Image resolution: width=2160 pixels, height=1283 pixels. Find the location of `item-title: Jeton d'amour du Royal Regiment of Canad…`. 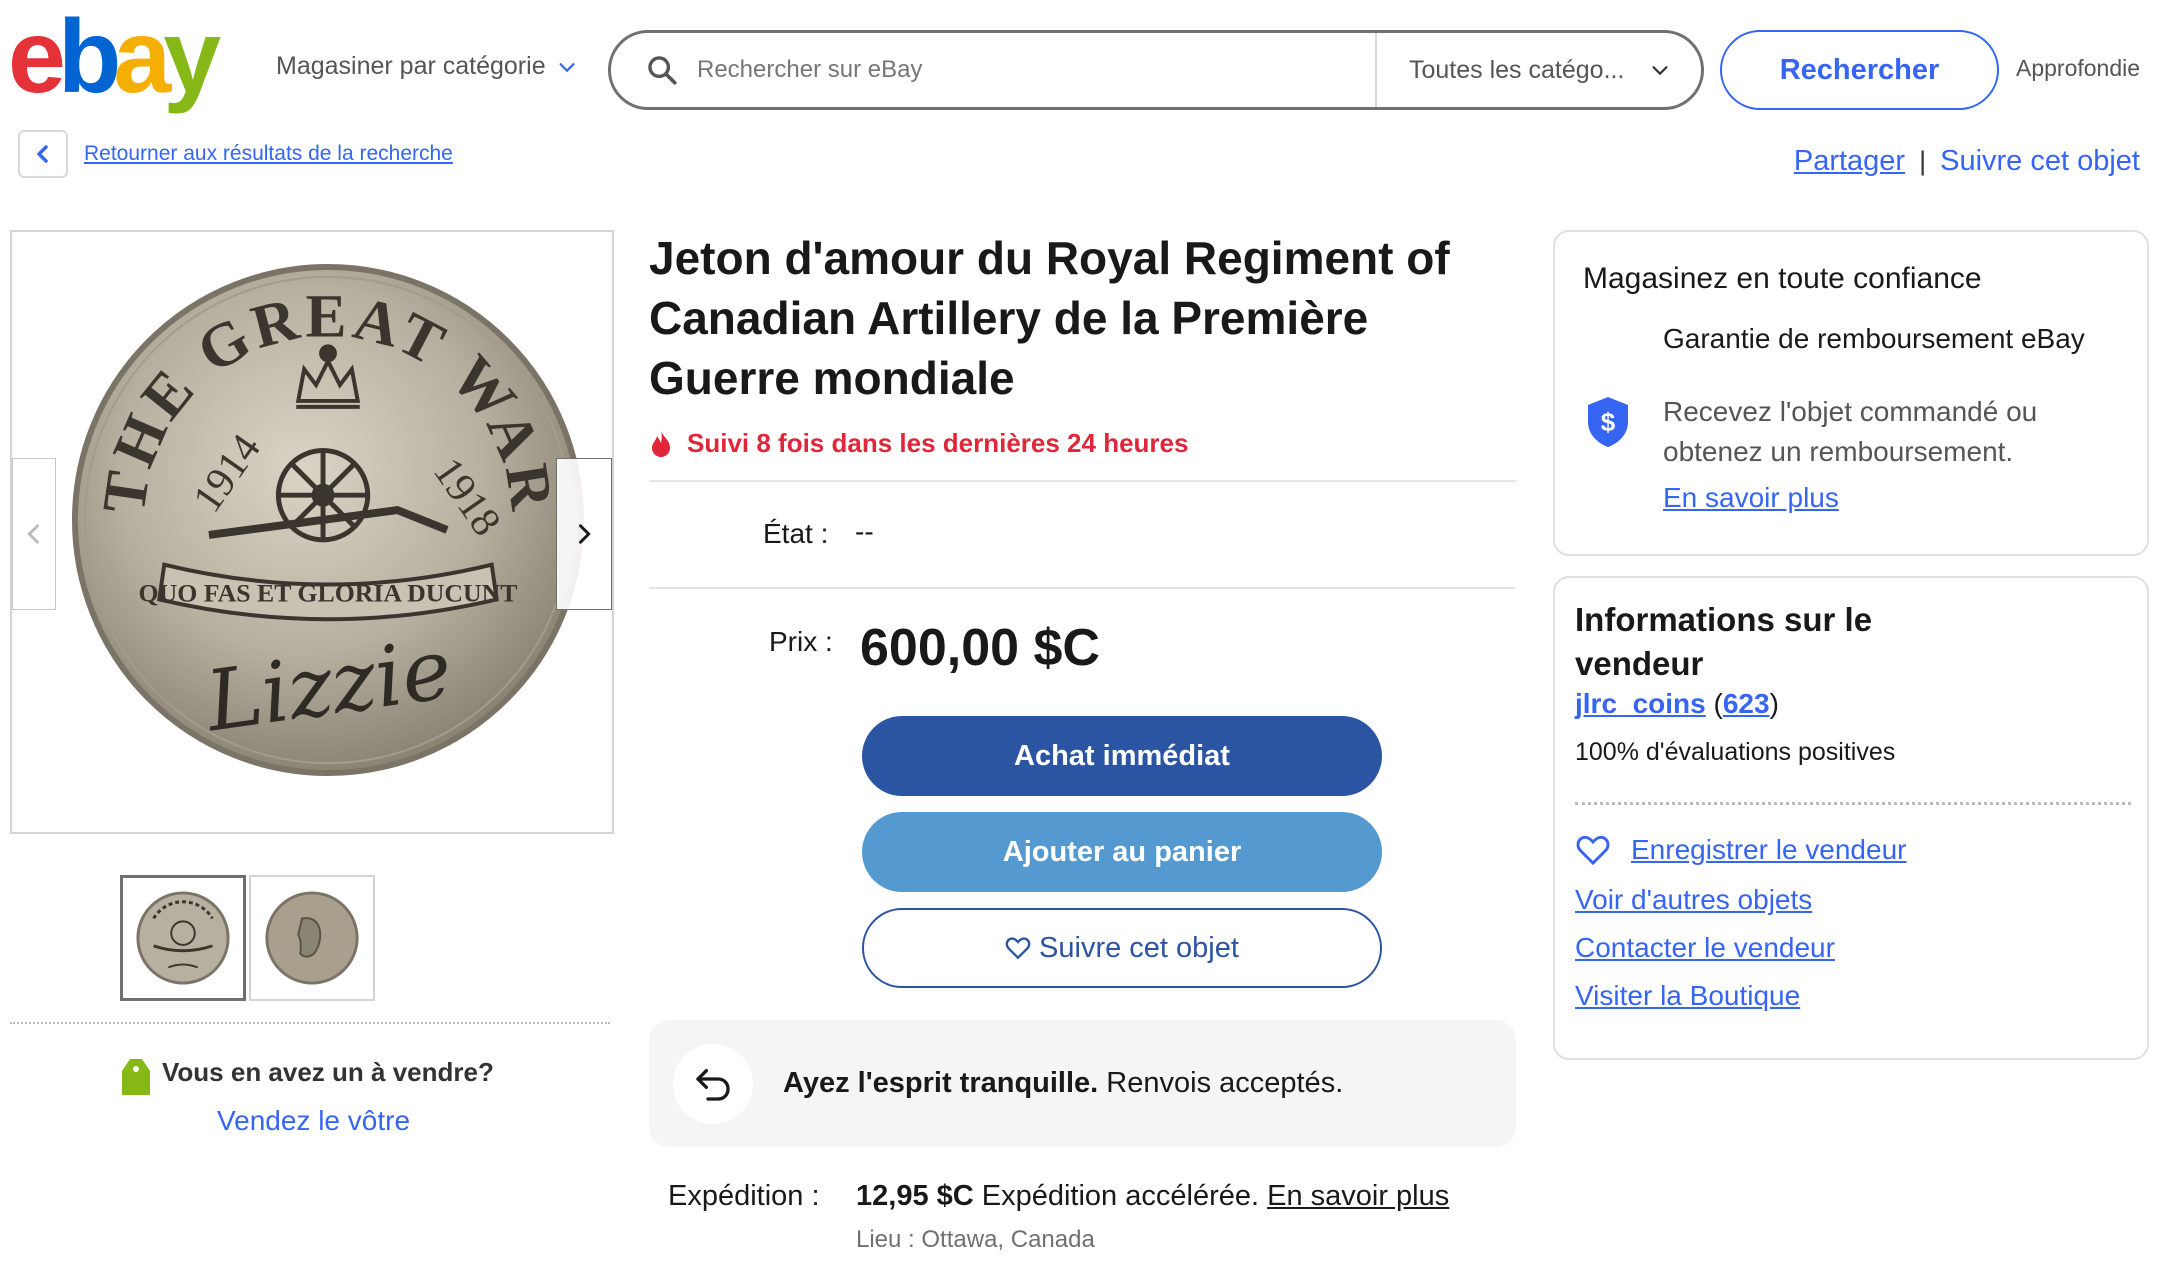

item-title: Jeton d'amour du Royal Regiment of Canad… is located at coordinates (1049, 318).